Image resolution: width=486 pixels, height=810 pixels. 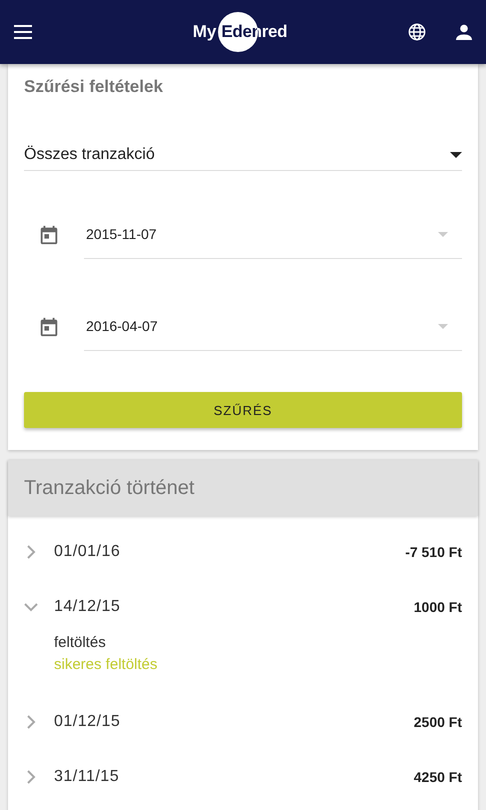 I want to click on transaction-amount: 2500 Ft, so click(x=438, y=722).